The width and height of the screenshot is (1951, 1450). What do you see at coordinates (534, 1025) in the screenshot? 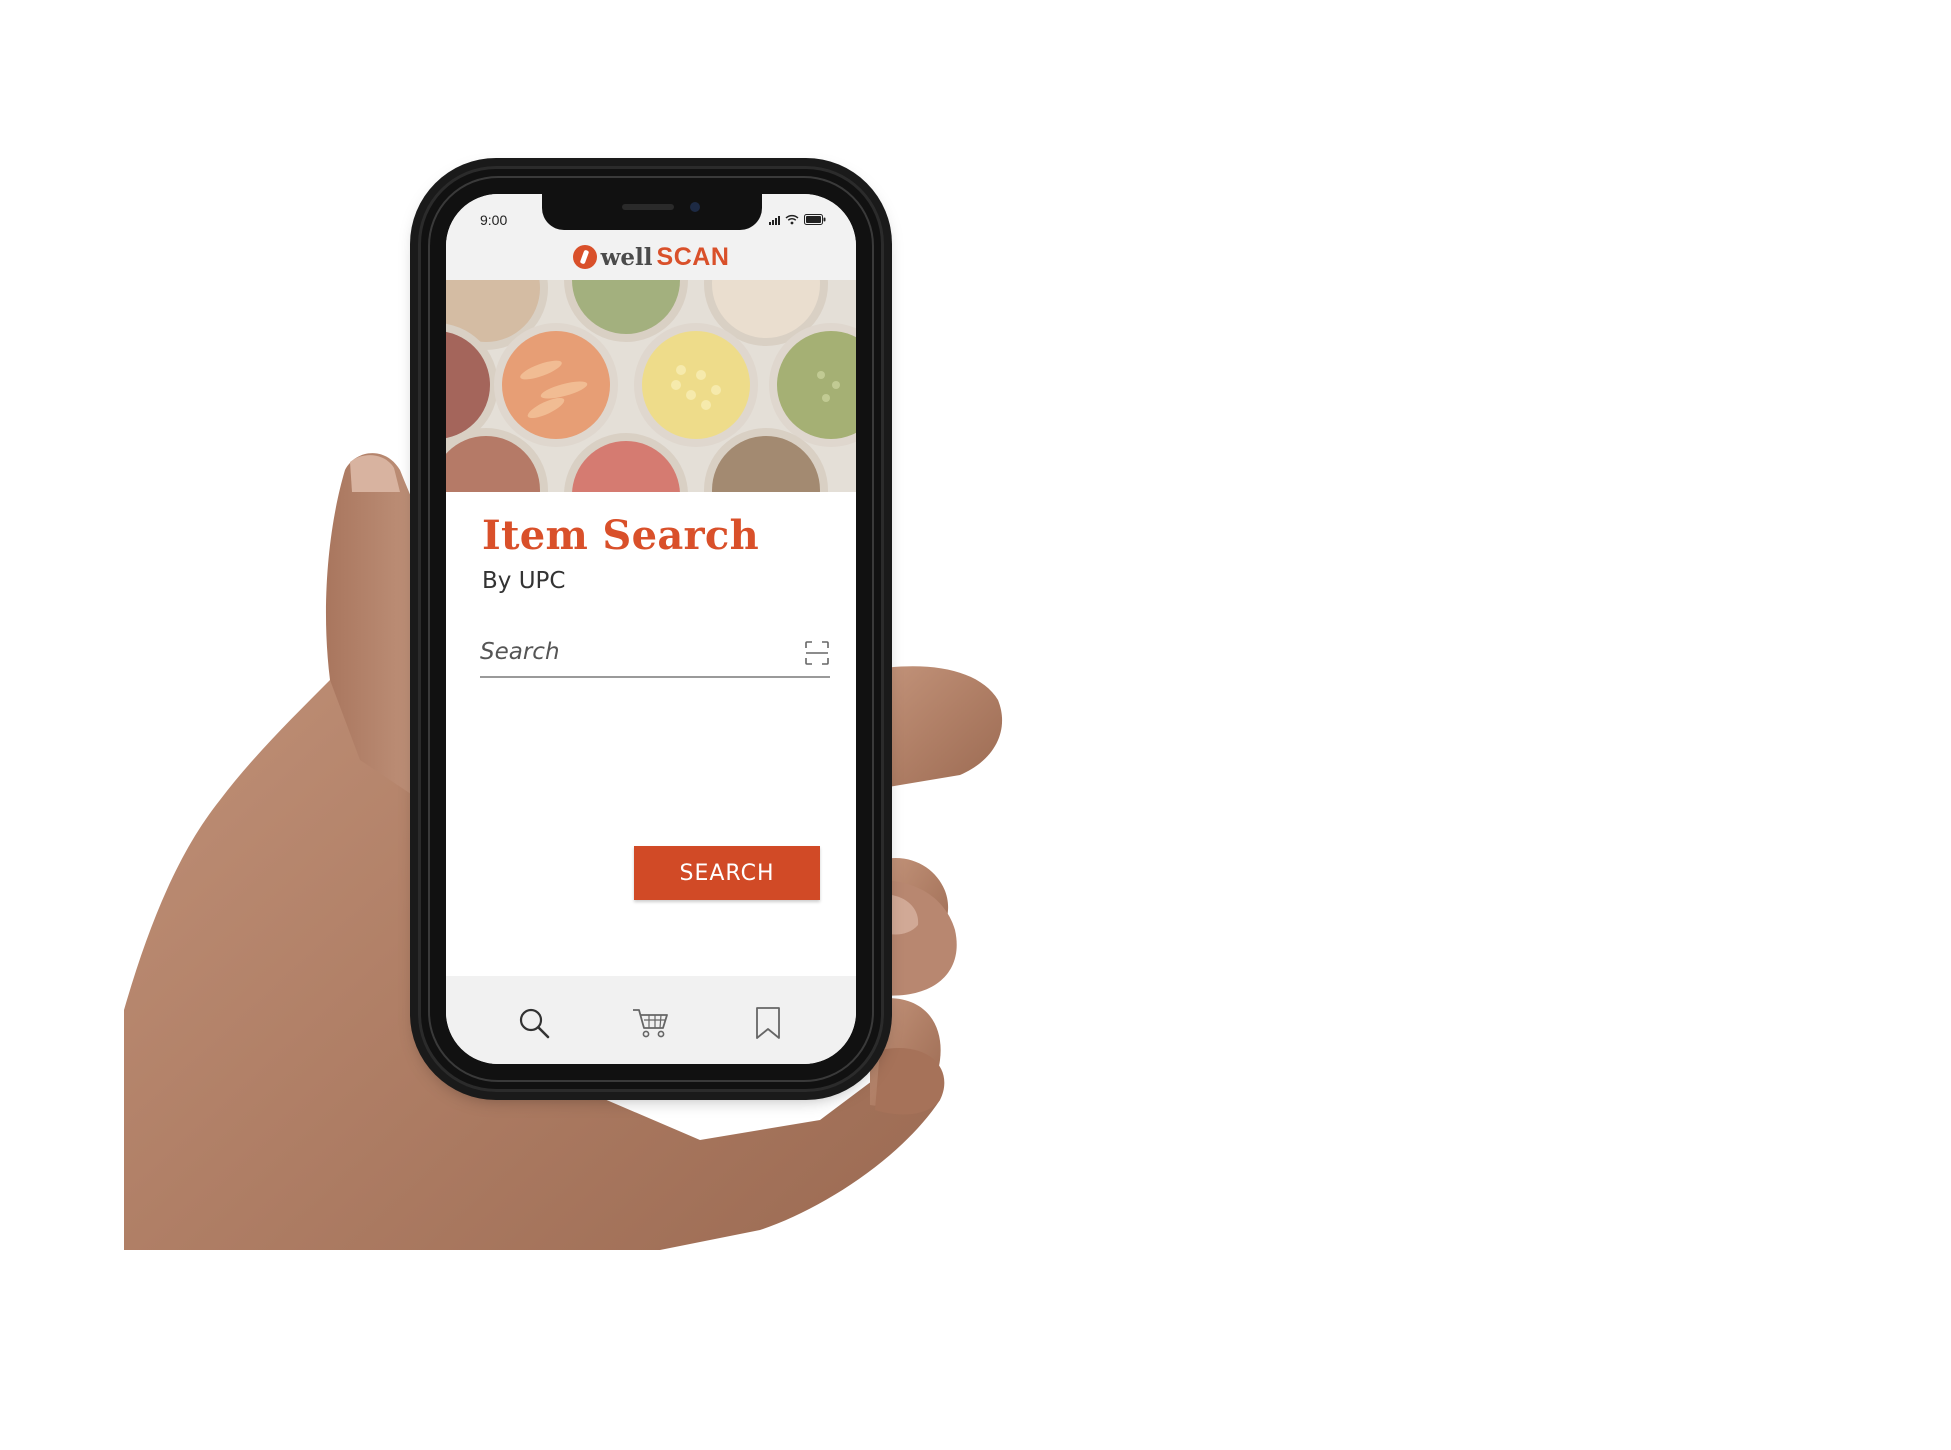
I see `search-icon` at bounding box center [534, 1025].